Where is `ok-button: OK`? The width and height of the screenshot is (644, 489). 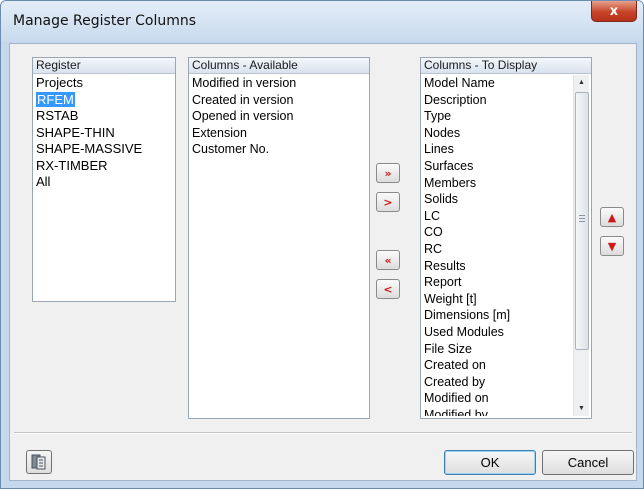 ok-button: OK is located at coordinates (490, 462).